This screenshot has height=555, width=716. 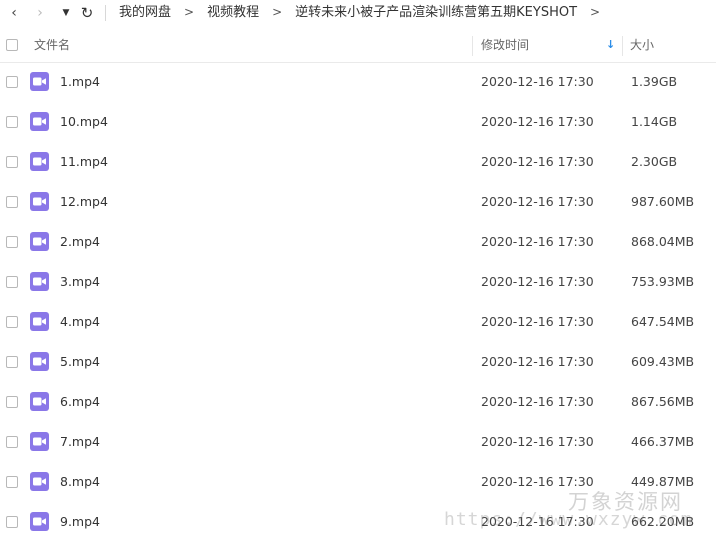 I want to click on file-row: 1.mp4 2020-12-16 17:30 1.39GB, so click(x=358, y=82).